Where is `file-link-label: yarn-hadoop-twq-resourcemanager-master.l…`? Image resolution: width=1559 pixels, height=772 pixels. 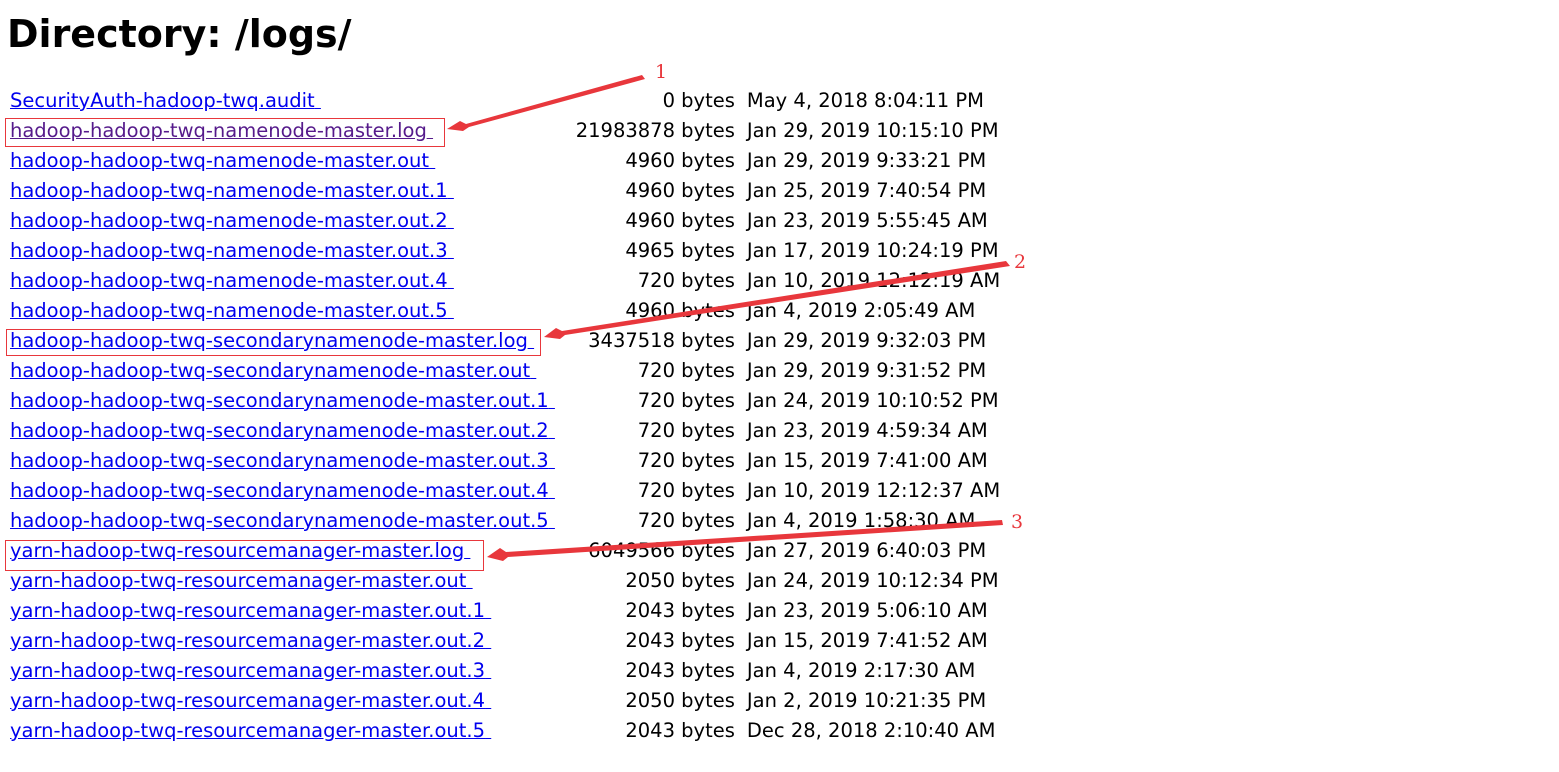 file-link-label: yarn-hadoop-twq-resourcemanager-master.l… is located at coordinates (237, 550).